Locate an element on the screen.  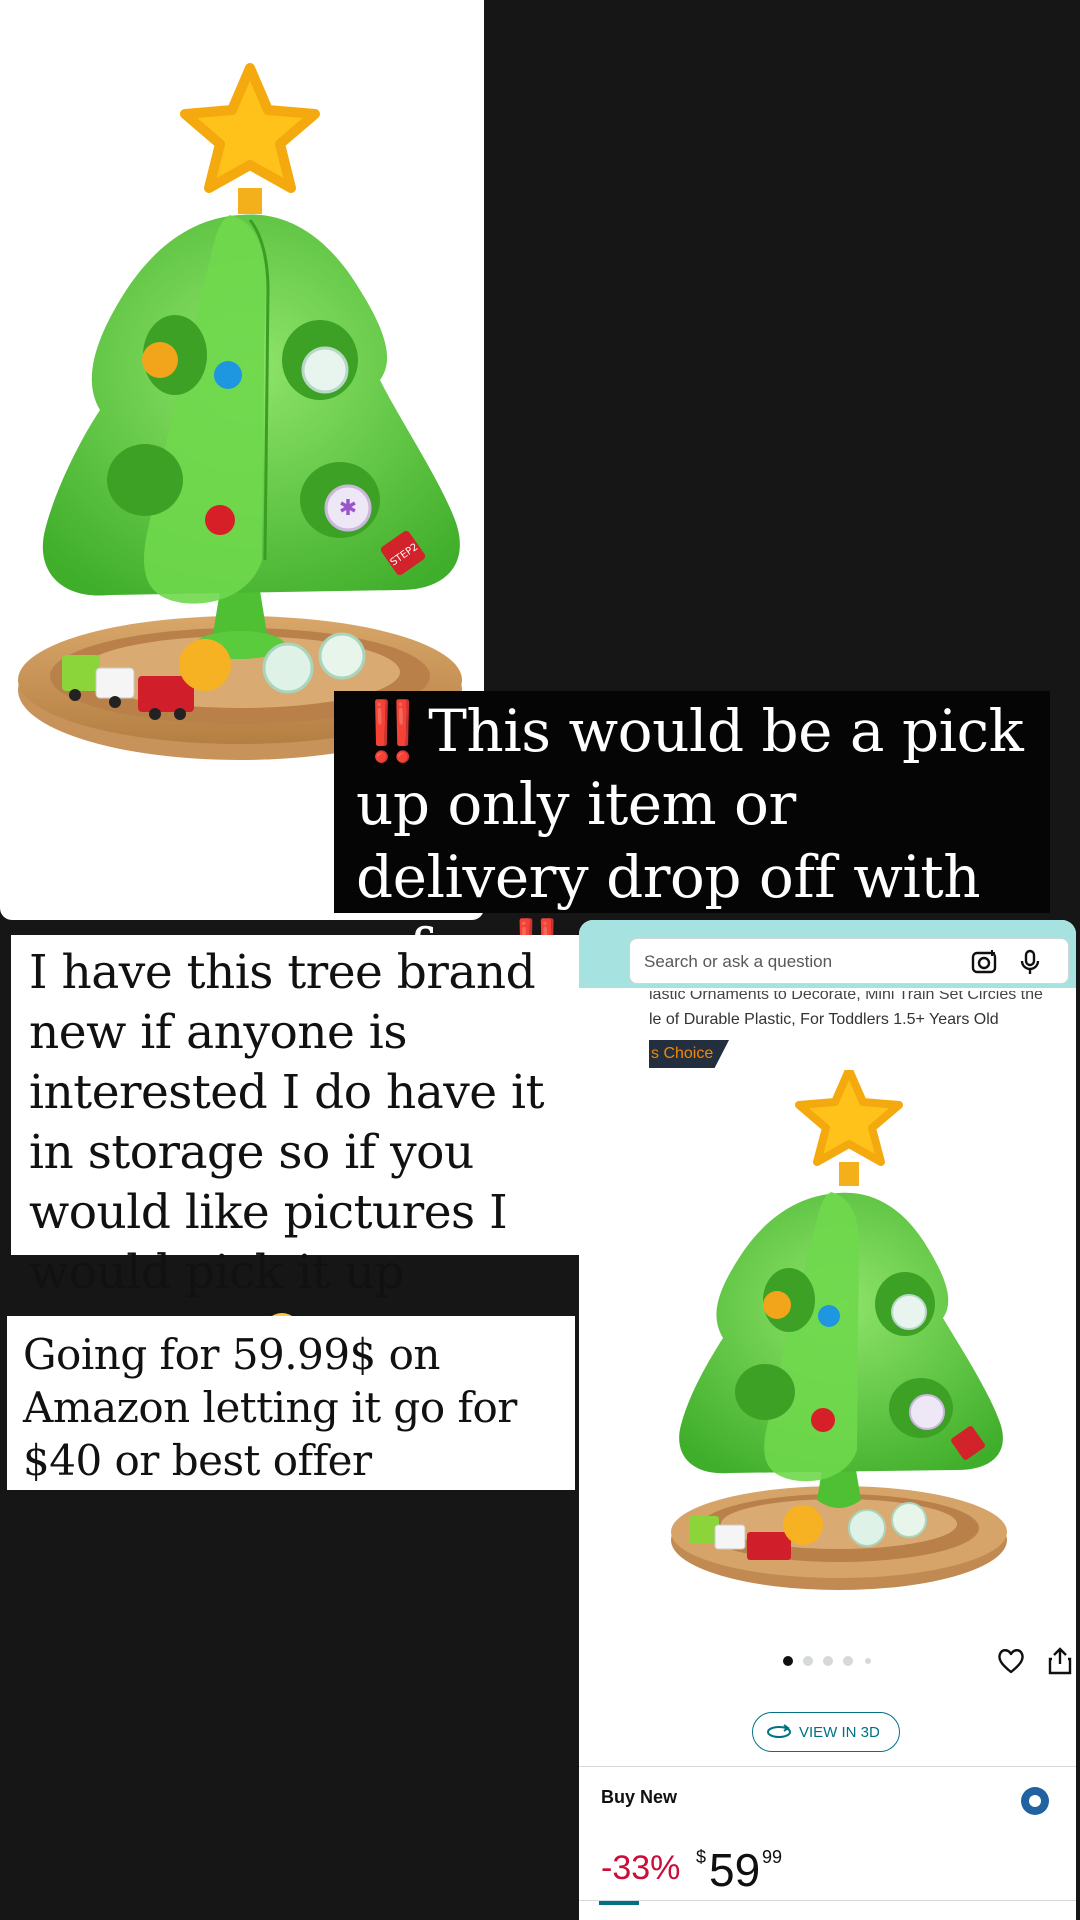
star-topper is located at coordinates (250, 128).